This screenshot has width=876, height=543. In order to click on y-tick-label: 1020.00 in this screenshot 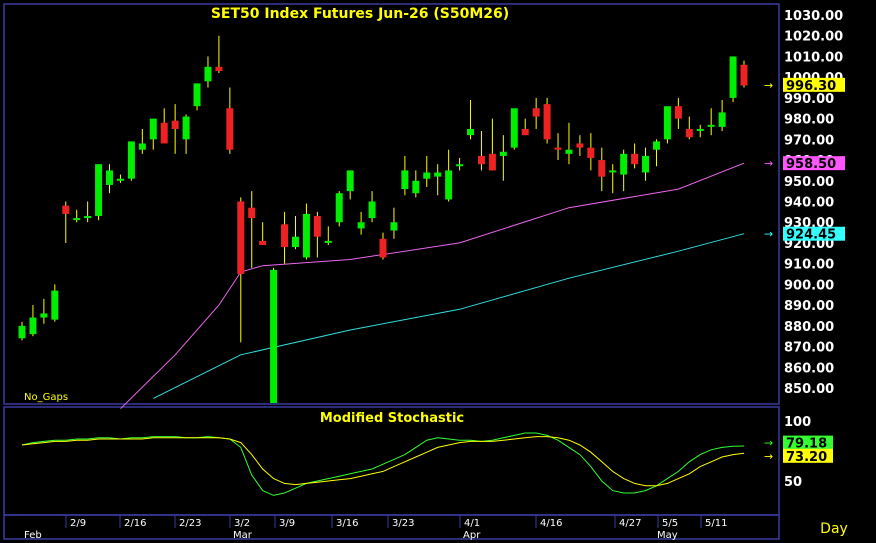, I will do `click(813, 37)`.